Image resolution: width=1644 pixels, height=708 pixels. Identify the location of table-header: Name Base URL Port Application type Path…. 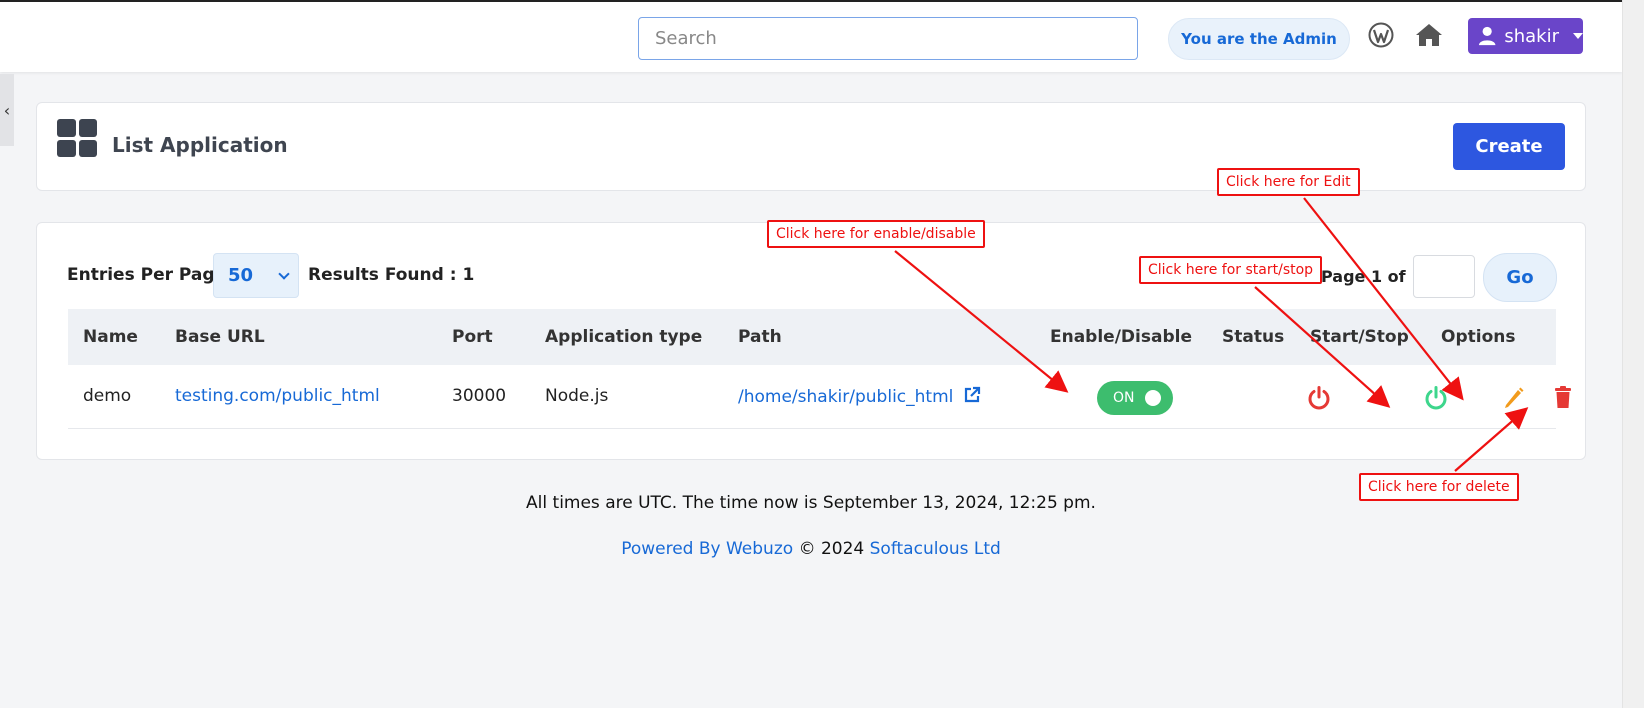
(812, 337).